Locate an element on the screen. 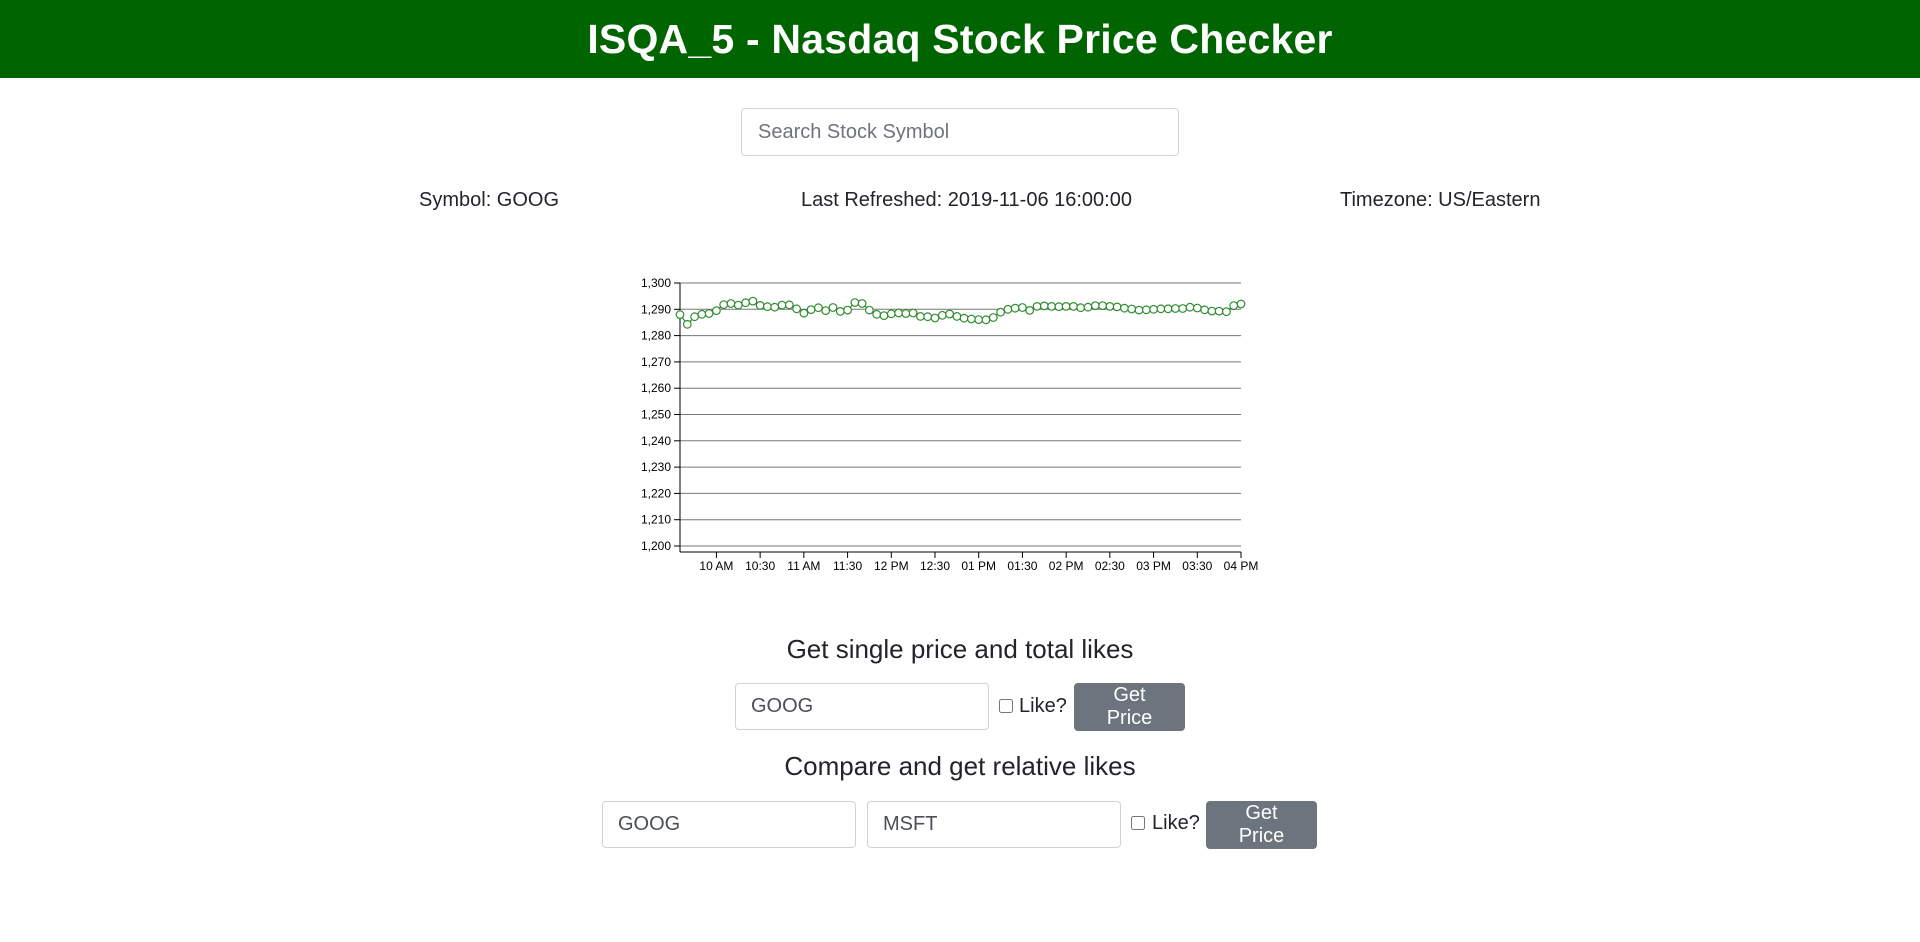 The height and width of the screenshot is (942, 1920). compare-like-checkbox is located at coordinates (1138, 823).